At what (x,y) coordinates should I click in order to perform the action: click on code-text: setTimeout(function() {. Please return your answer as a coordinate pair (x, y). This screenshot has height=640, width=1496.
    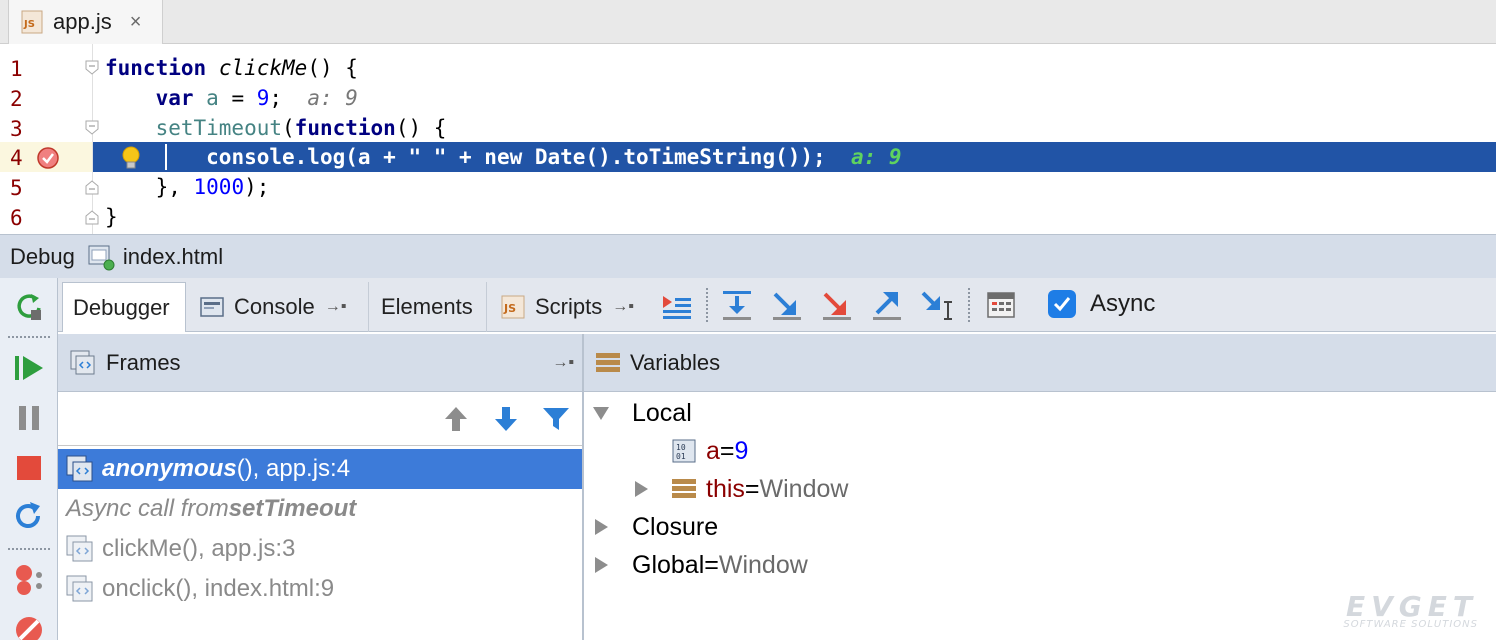
    Looking at the image, I should click on (301, 128).